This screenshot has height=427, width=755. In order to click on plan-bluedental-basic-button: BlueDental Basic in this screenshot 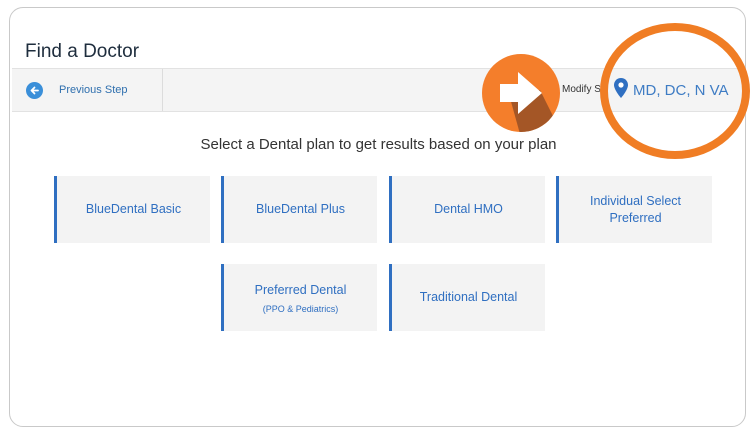, I will do `click(132, 209)`.